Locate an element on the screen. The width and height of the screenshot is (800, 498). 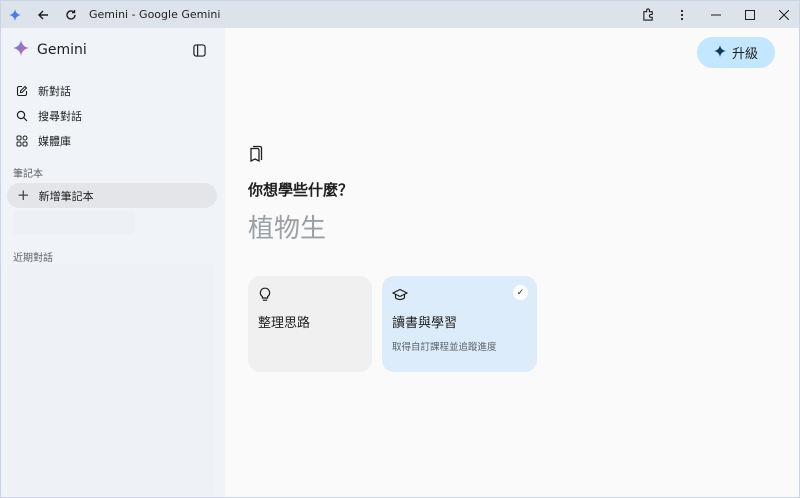
loading-placeholder is located at coordinates (74, 223).